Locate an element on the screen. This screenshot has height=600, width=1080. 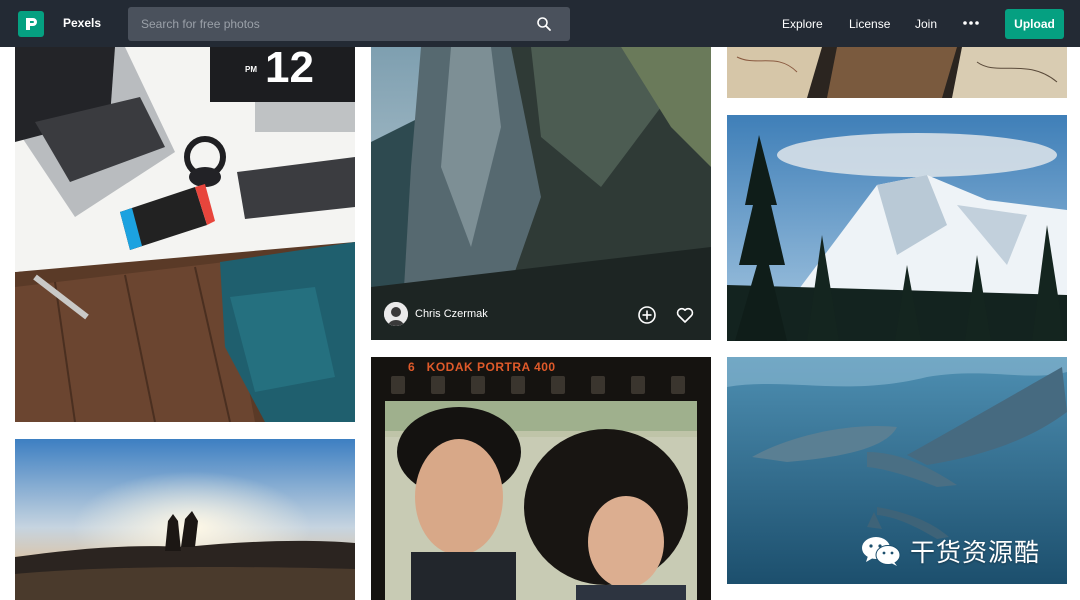
film-portrait-image is located at coordinates (541, 478).